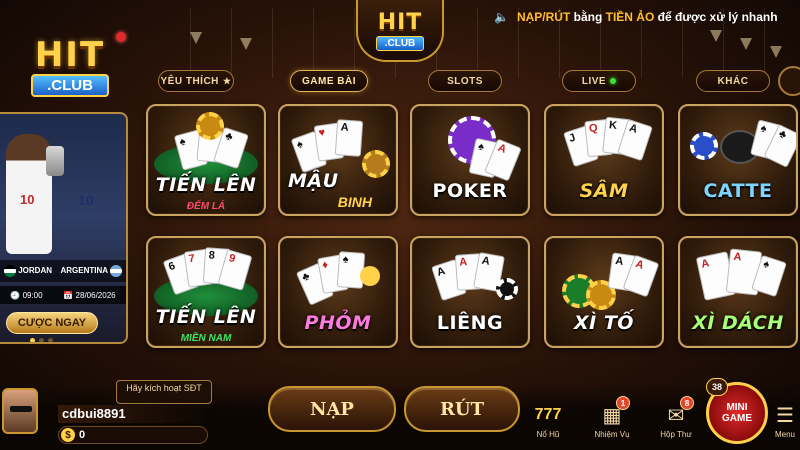 The height and width of the screenshot is (450, 800). What do you see at coordinates (84, 271) in the screenshot?
I see `team-away: ARGENTINA` at bounding box center [84, 271].